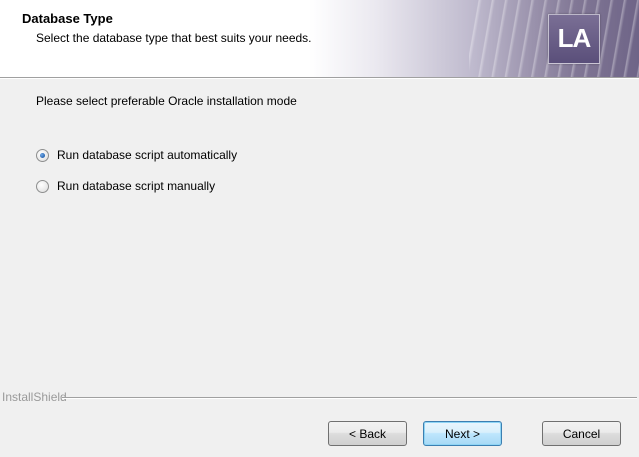 This screenshot has width=639, height=457. Describe the element at coordinates (581, 433) in the screenshot. I see `cancel-button: Cancel` at that location.